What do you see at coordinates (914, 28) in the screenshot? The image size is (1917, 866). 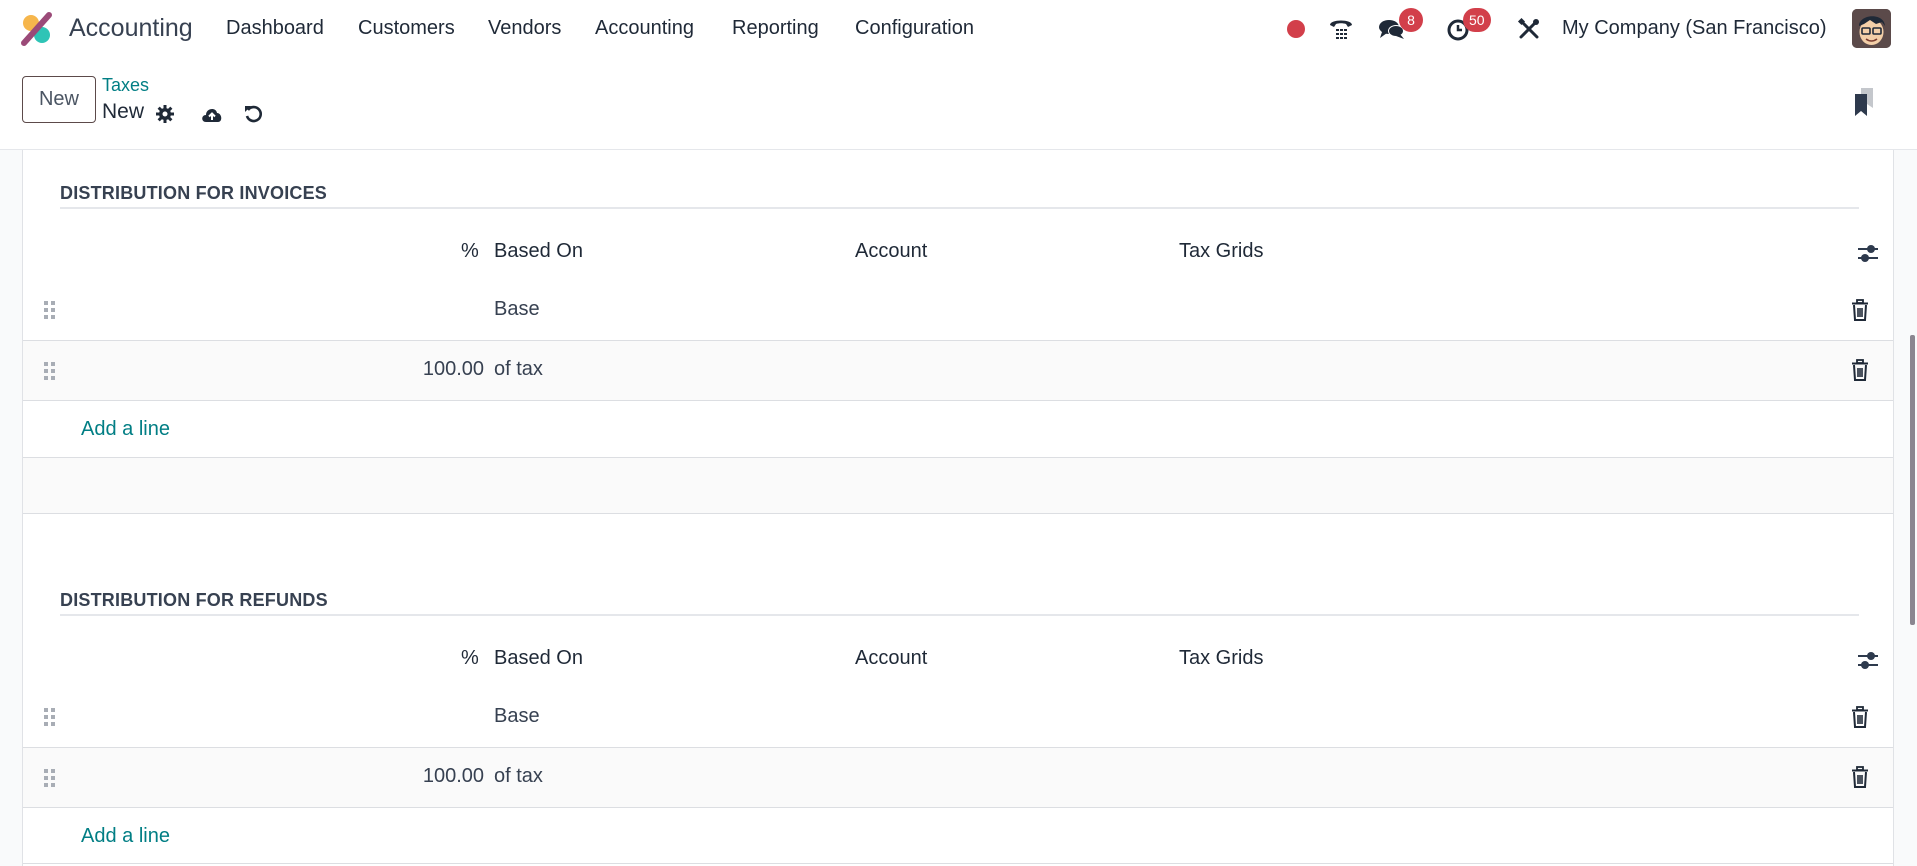 I see `menu-configuration: Configuration` at bounding box center [914, 28].